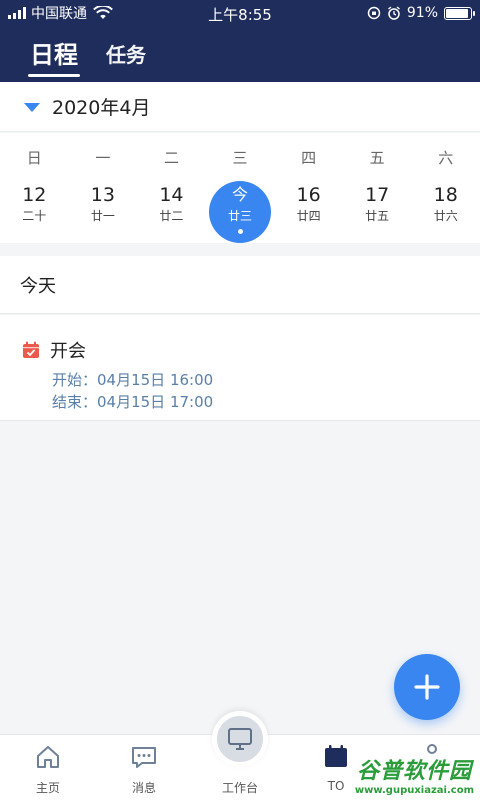  What do you see at coordinates (48, 757) in the screenshot?
I see `home-icon` at bounding box center [48, 757].